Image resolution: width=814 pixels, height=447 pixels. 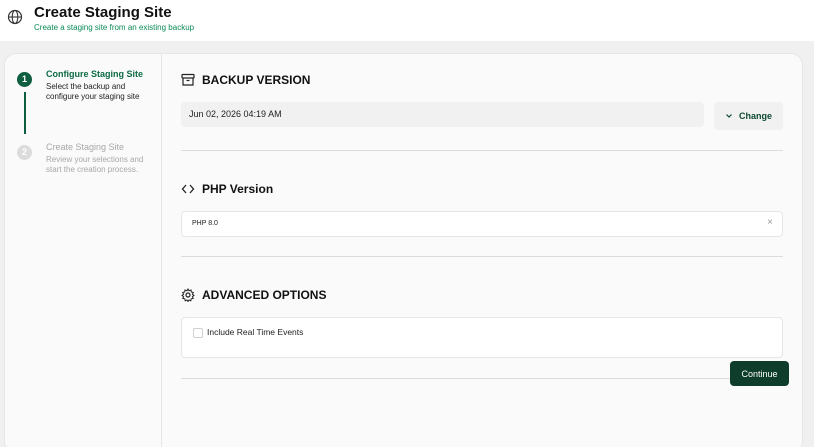 I want to click on advanced-options-box: Include Real Time Events, so click(x=482, y=337).